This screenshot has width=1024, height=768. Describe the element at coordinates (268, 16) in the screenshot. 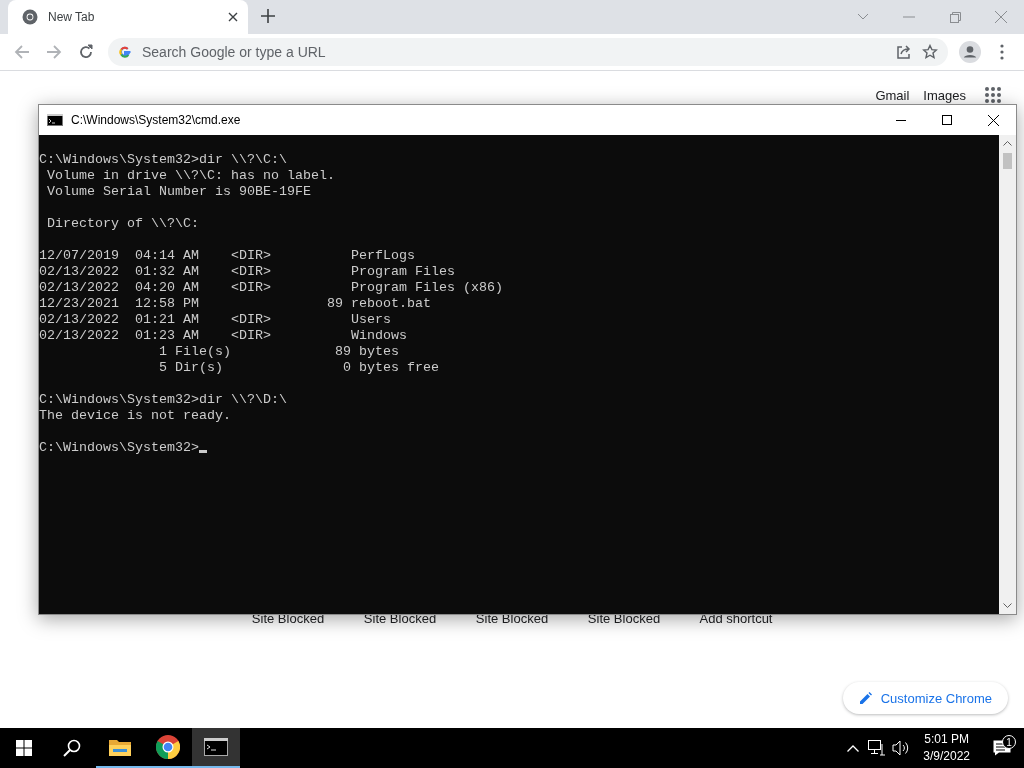

I see `plus-icon` at that location.